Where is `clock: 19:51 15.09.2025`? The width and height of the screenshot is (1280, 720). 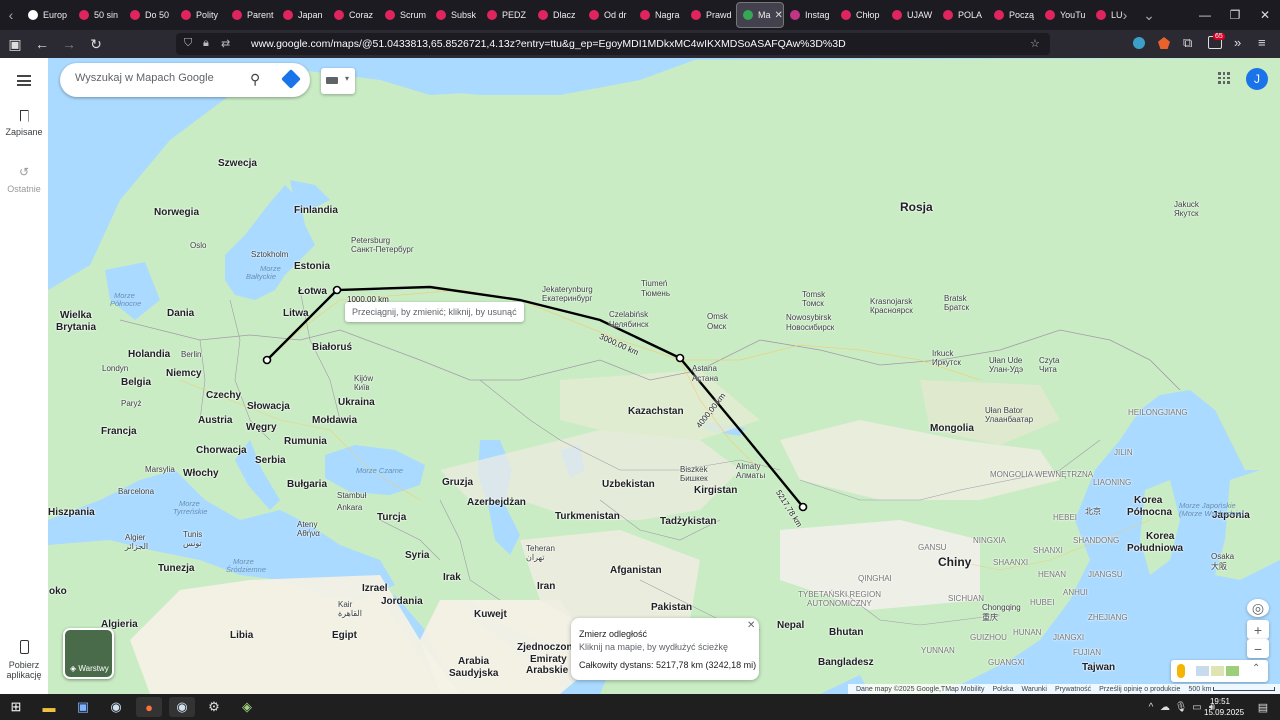 clock: 19:51 15.09.2025 is located at coordinates (1224, 707).